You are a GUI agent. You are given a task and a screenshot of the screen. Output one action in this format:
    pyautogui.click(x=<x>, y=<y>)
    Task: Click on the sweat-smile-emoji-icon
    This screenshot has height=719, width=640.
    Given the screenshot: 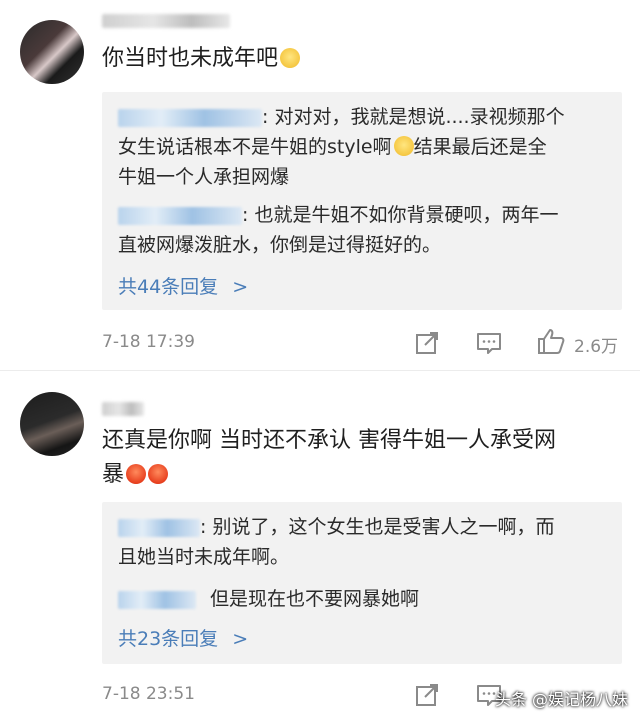 What is the action you would take?
    pyautogui.click(x=403, y=146)
    